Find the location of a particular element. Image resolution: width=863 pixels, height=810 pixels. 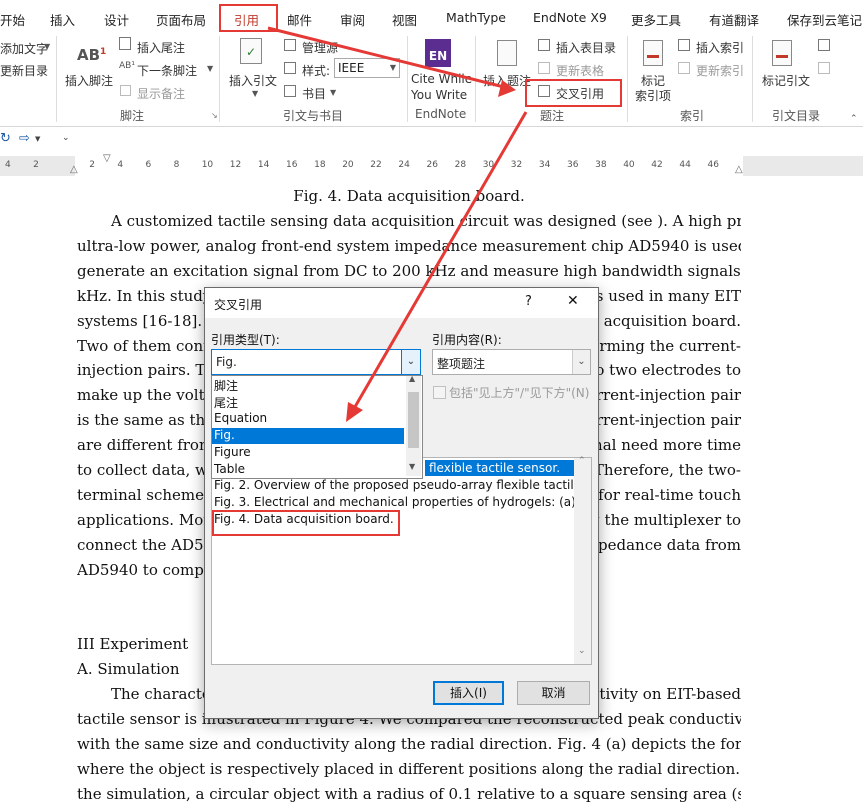

tab-more-tools: 更多工具 is located at coordinates (656, 19).